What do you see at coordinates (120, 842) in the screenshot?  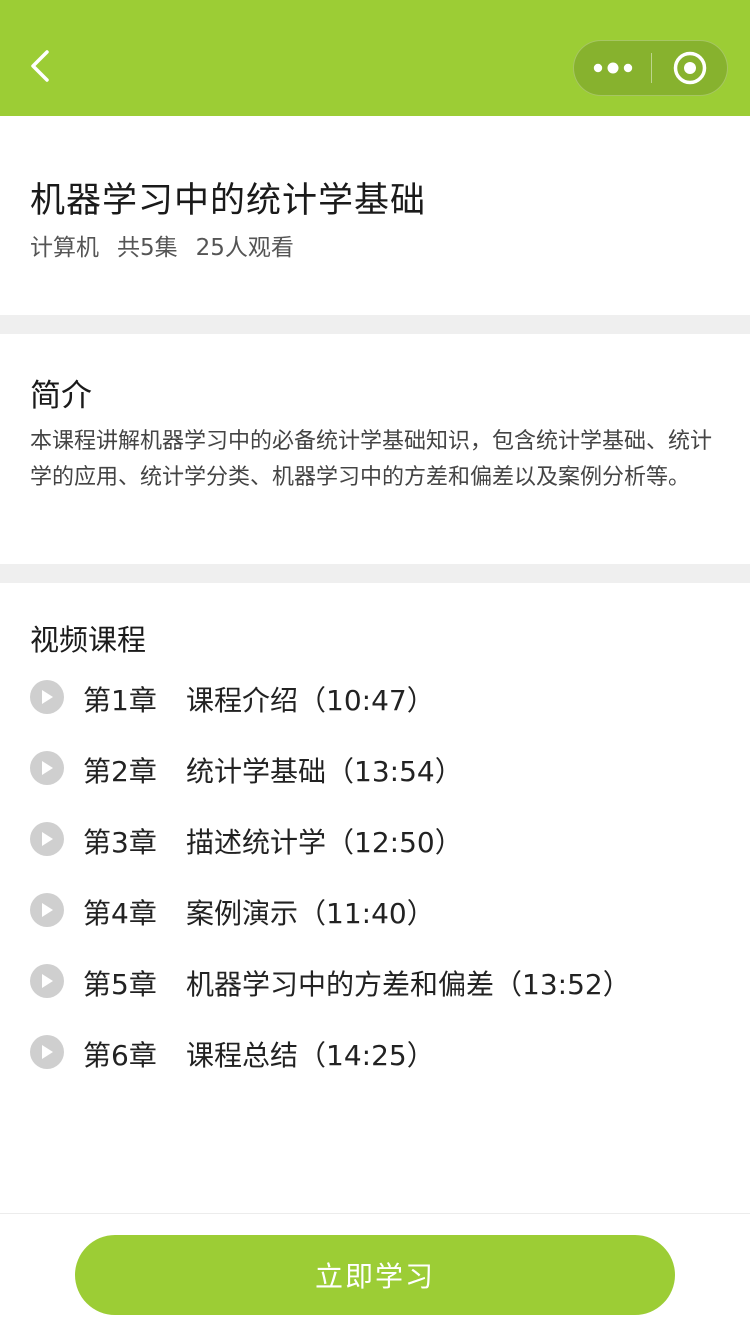 I see `chapter-number: 第3章` at bounding box center [120, 842].